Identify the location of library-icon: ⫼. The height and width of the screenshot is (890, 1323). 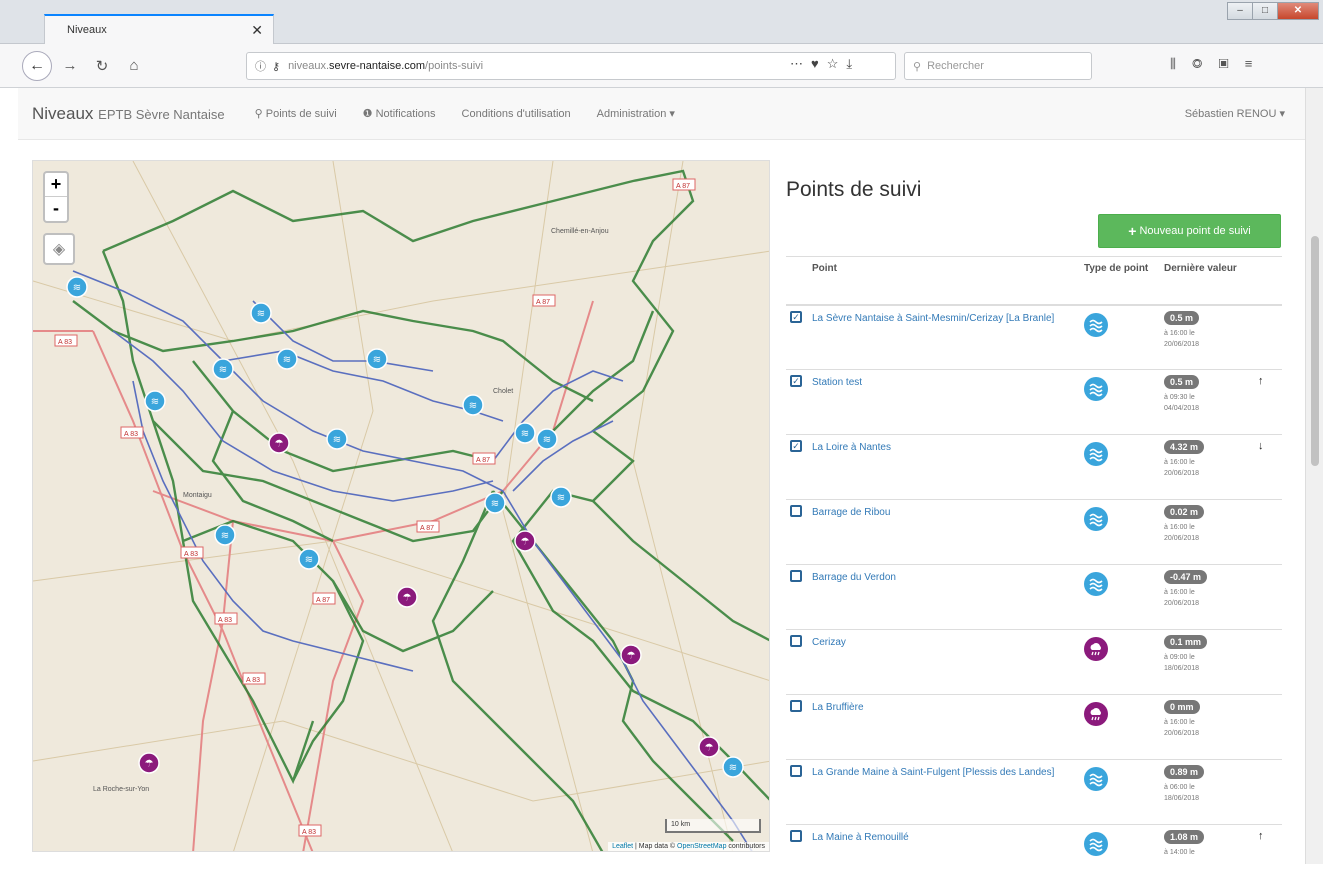
(1181, 63).